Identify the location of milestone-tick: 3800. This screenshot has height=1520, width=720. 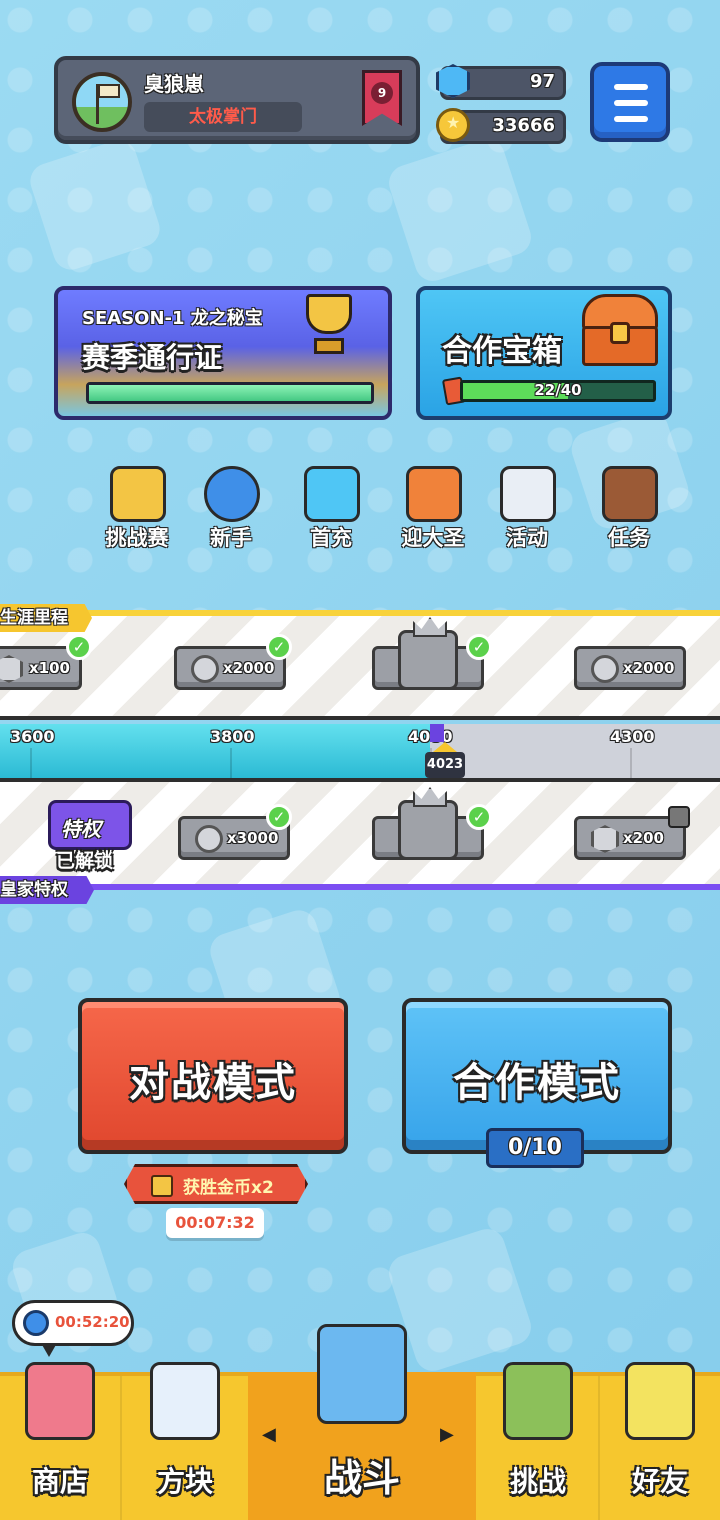
(232, 736).